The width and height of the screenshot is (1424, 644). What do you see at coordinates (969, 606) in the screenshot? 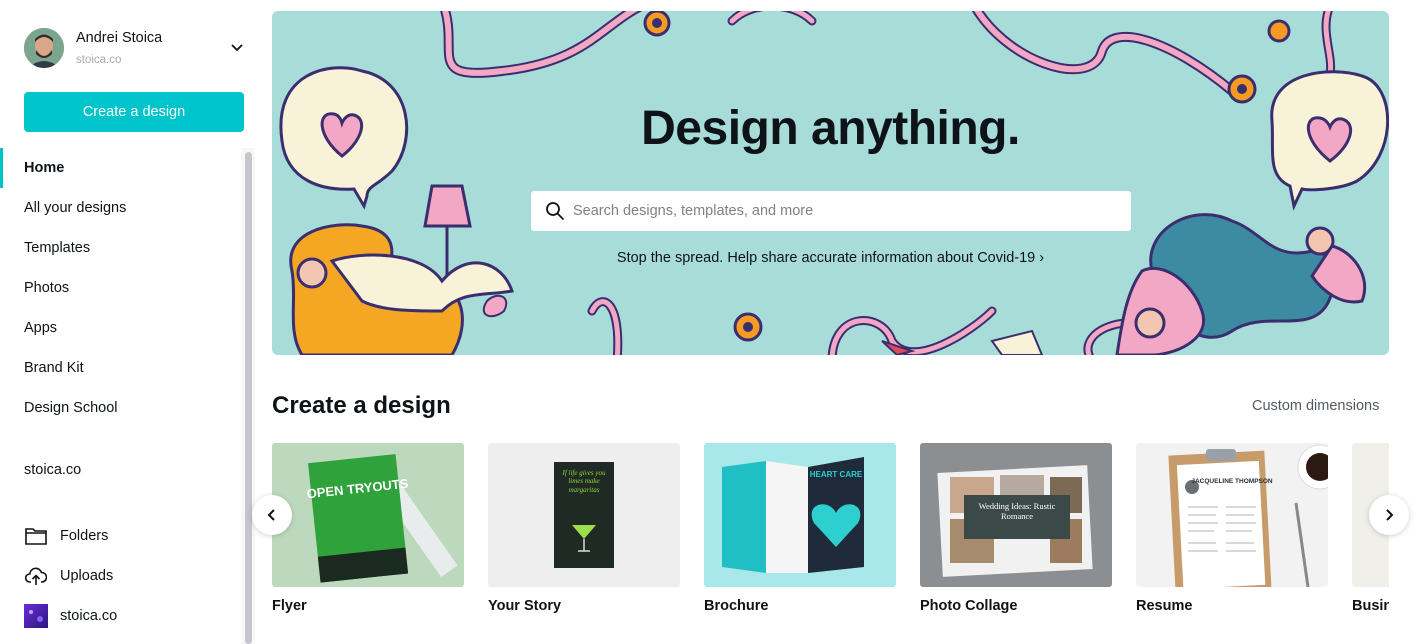
I see `design-card-label: Photo Collage` at bounding box center [969, 606].